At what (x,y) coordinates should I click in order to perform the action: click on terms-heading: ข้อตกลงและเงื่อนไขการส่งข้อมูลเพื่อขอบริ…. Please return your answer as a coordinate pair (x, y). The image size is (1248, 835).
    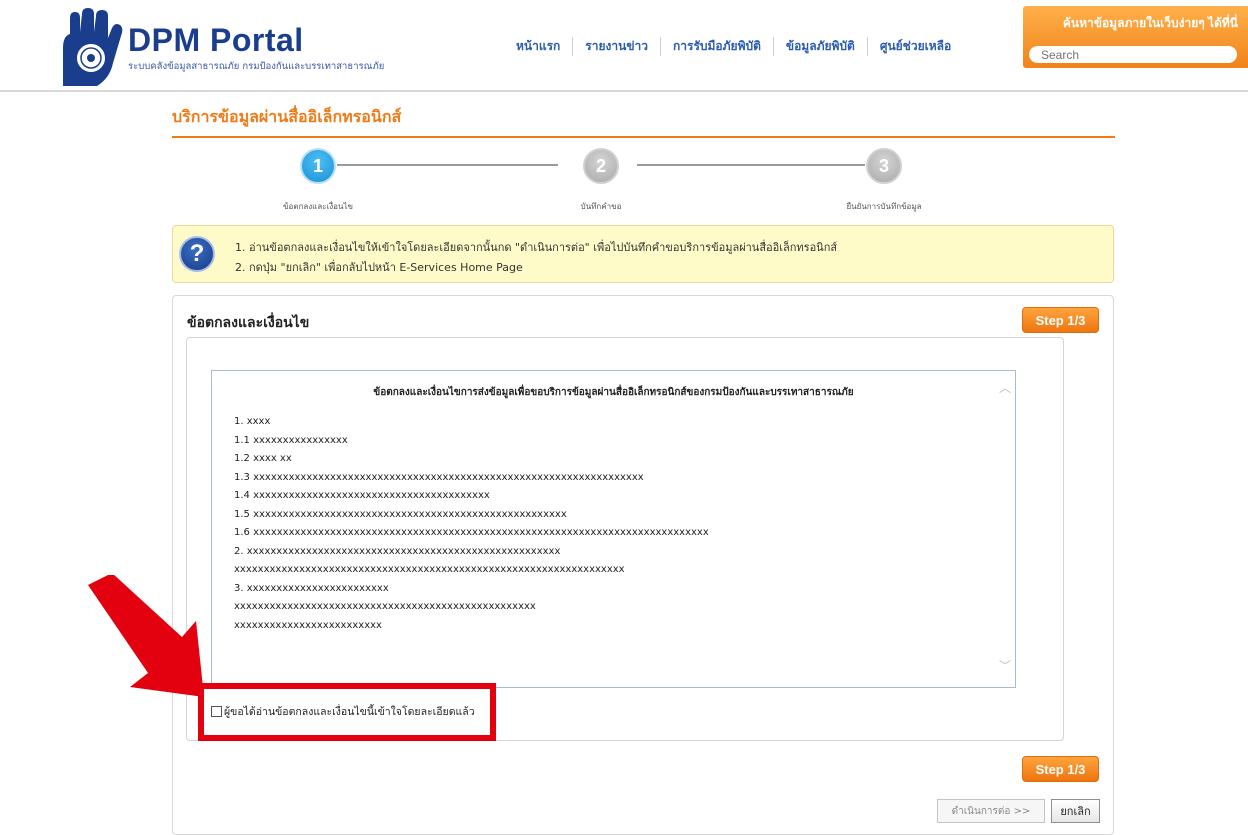
    Looking at the image, I should click on (613, 392).